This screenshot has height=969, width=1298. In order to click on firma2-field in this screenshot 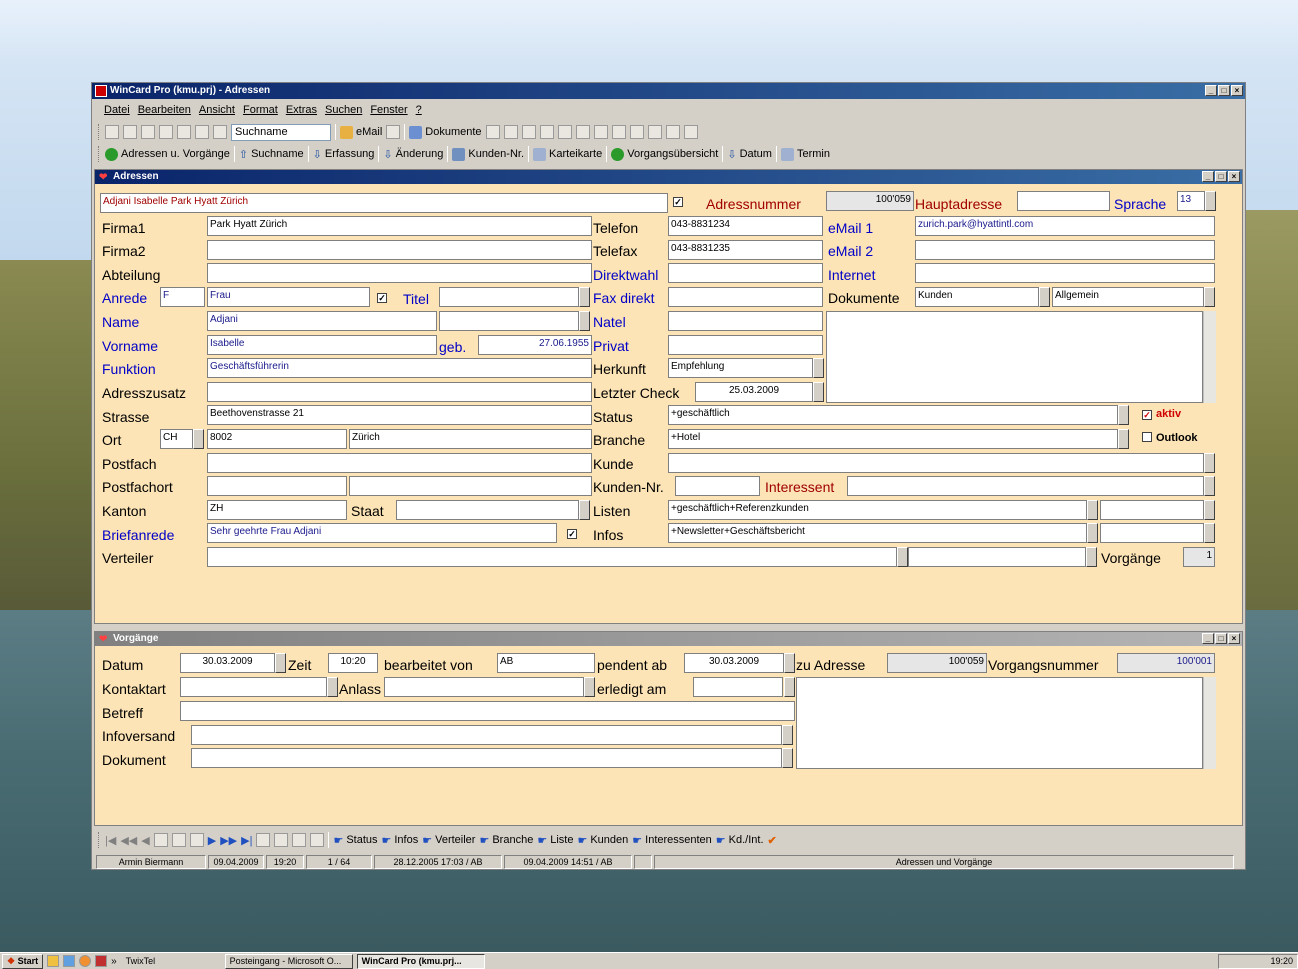, I will do `click(399, 250)`.